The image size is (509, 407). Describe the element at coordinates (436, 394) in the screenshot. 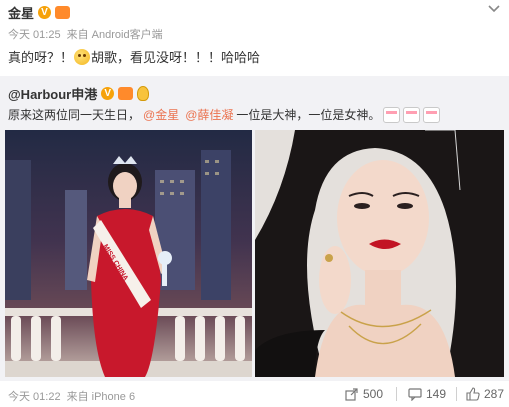

I see `comment-count: 149` at that location.